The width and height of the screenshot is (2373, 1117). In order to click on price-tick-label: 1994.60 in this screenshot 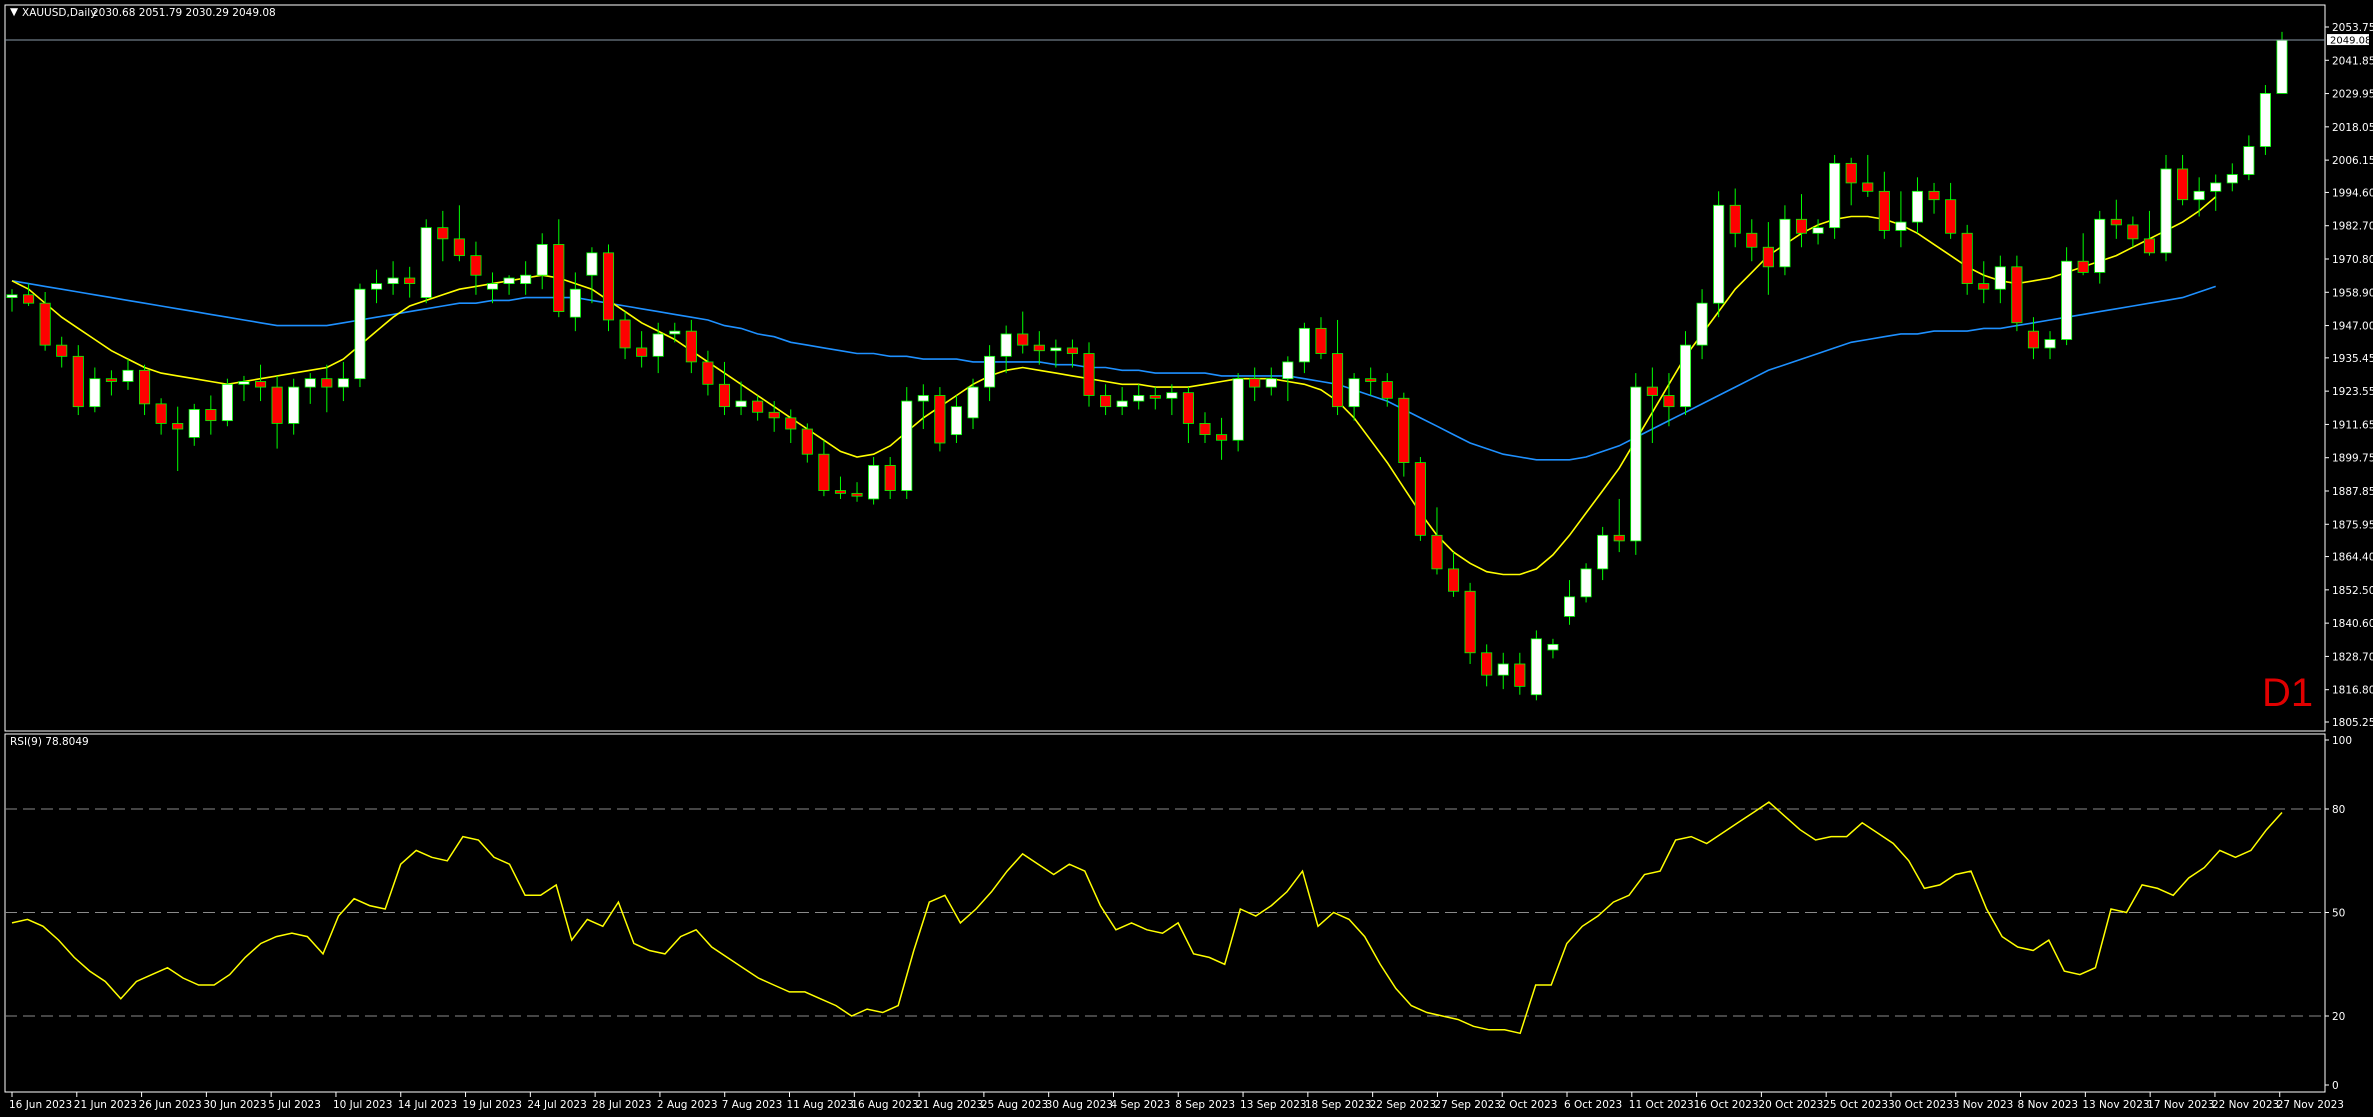, I will do `click(2352, 193)`.